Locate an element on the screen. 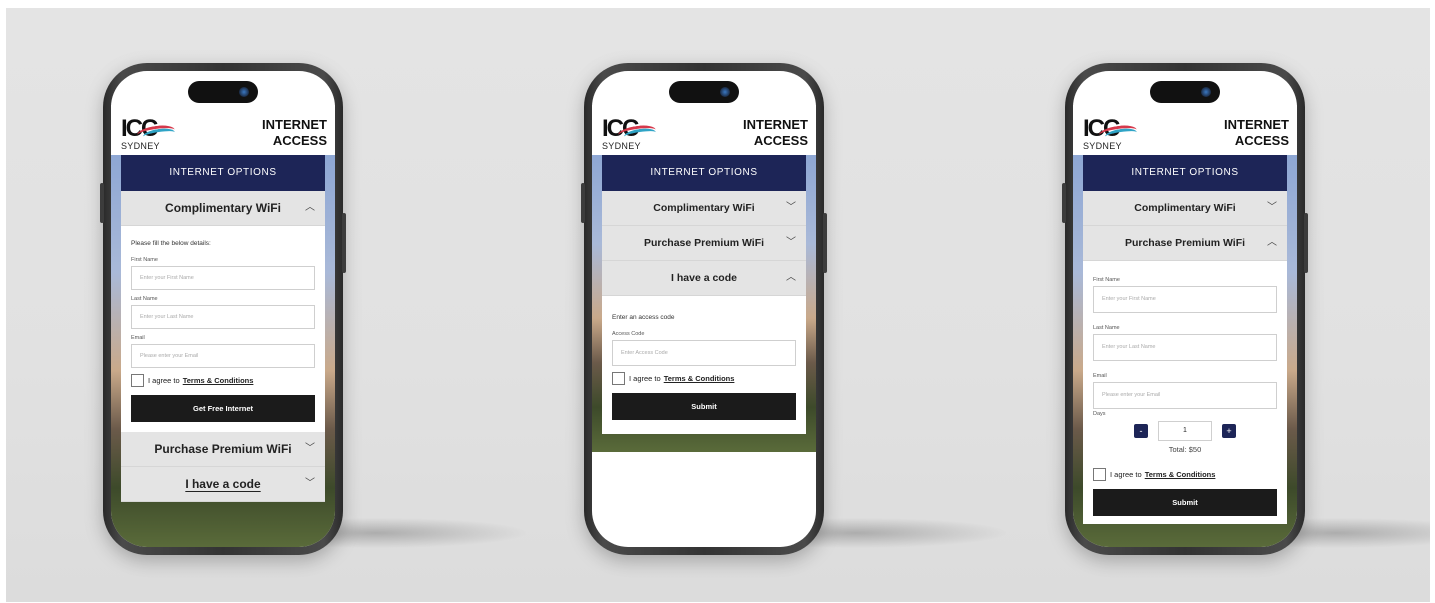  page-title: INTERNET ACCESS is located at coordinates (294, 133).